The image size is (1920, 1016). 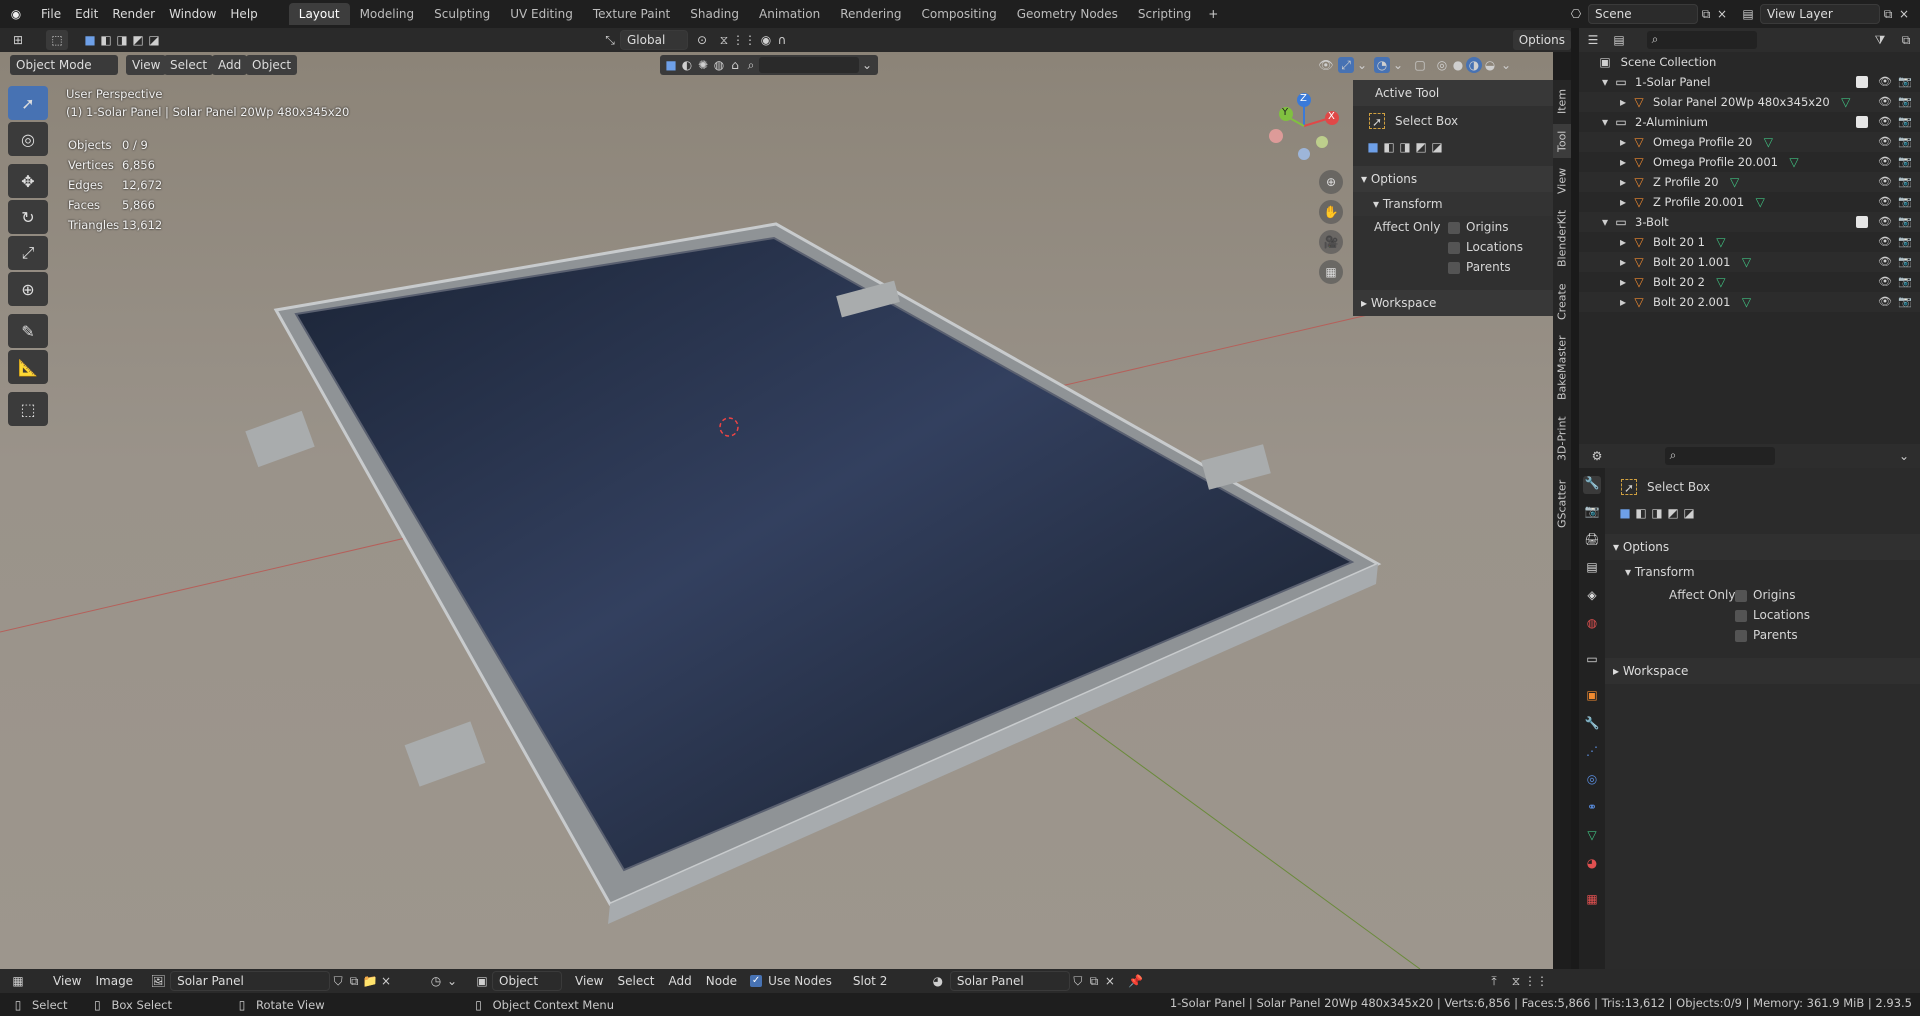 What do you see at coordinates (1164, 14) in the screenshot?
I see `tab-scripting: Scripting` at bounding box center [1164, 14].